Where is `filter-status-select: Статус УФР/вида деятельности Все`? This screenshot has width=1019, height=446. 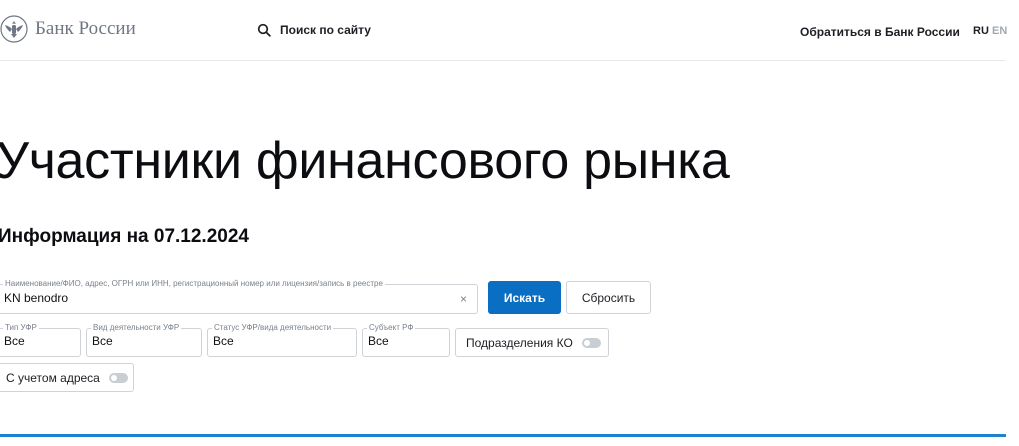 filter-status-select: Статус УФР/вида деятельности Все is located at coordinates (282, 340).